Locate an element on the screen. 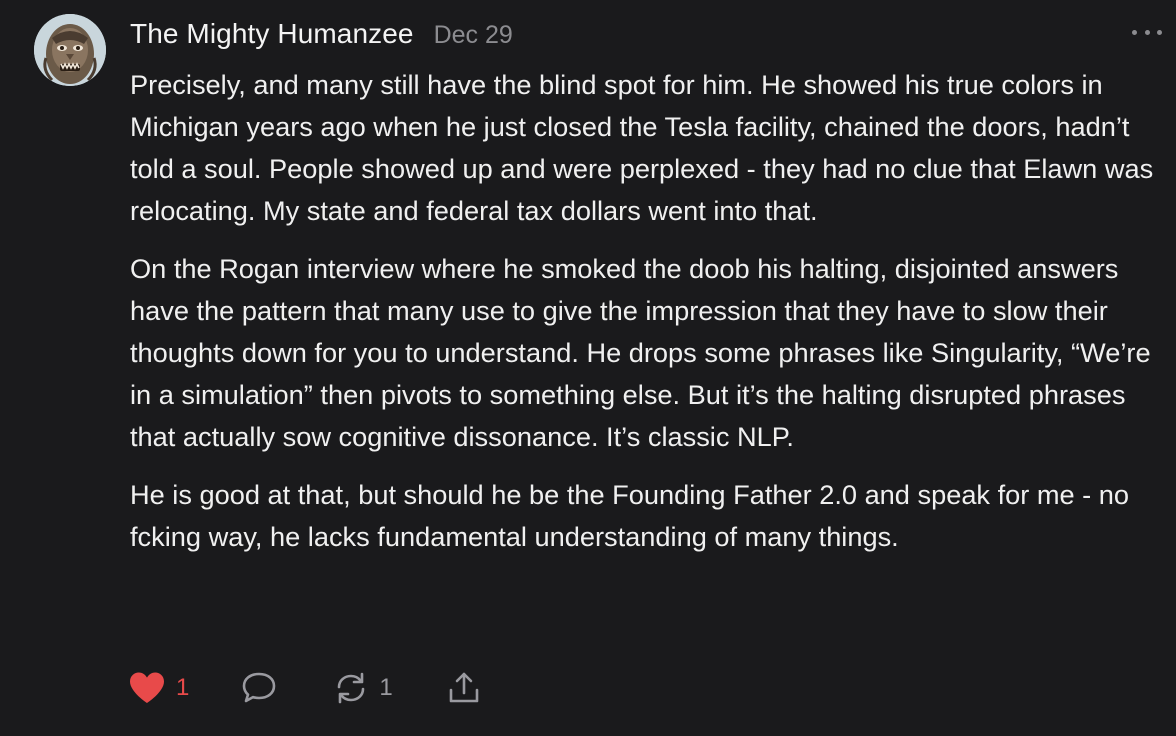 The image size is (1176, 736). more-horizontal-icon is located at coordinates (1147, 32).